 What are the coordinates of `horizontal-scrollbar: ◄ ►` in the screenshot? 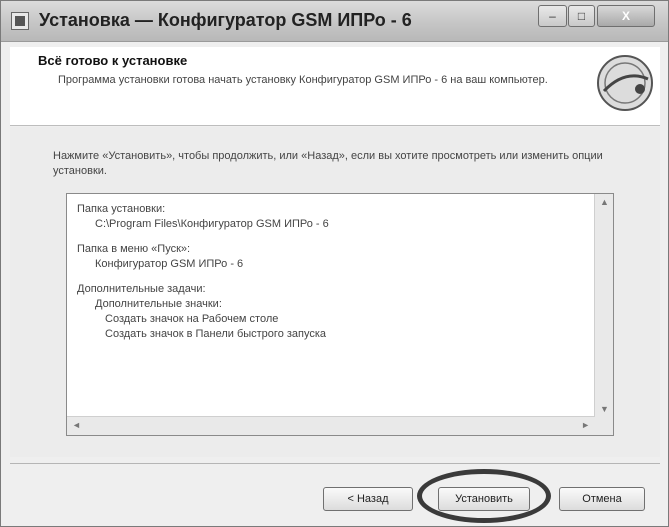 It's located at (331, 425).